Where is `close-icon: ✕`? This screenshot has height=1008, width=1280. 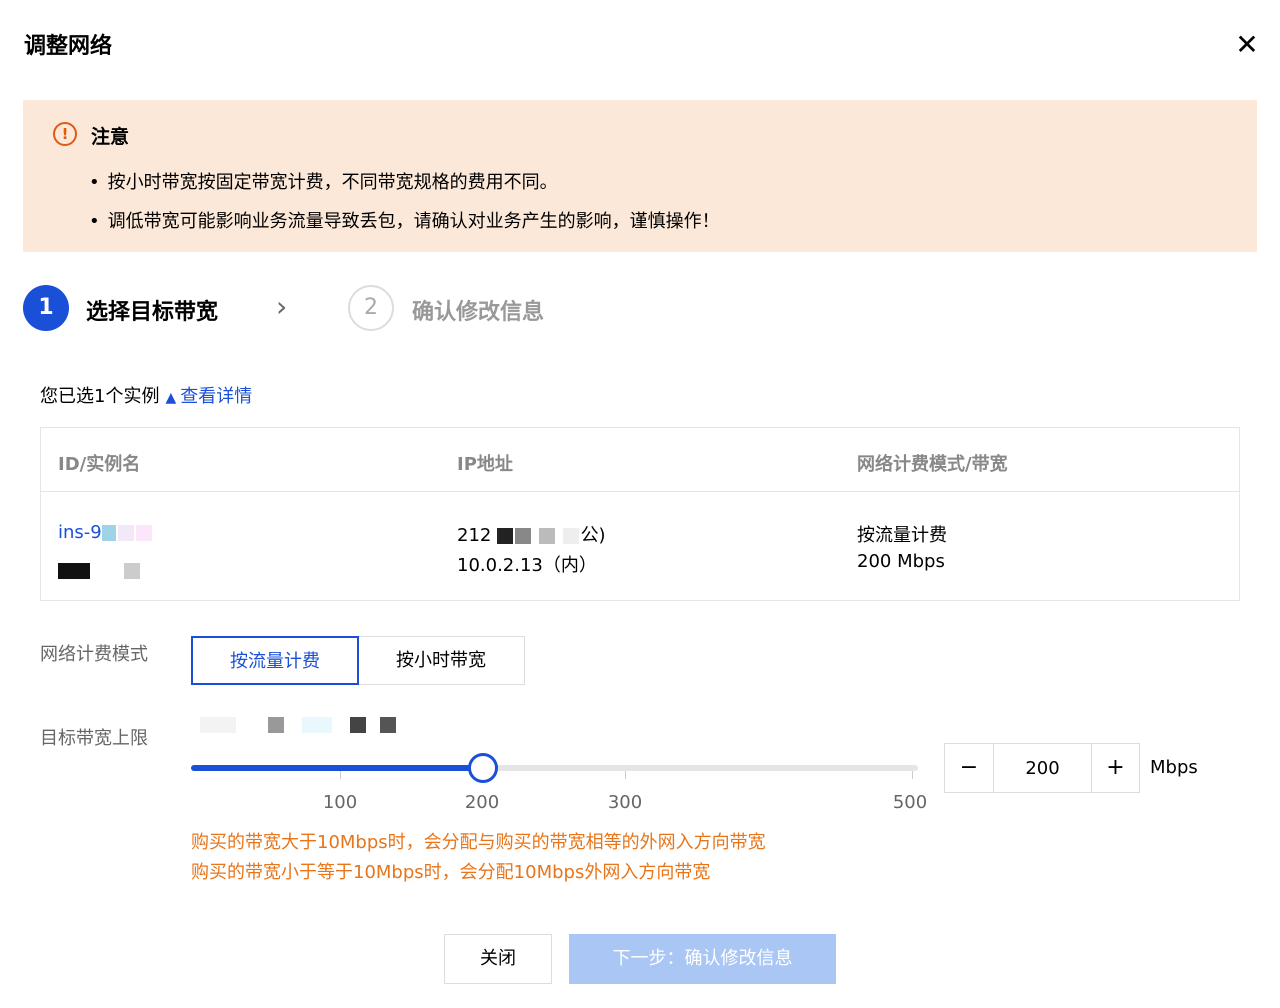
close-icon: ✕ is located at coordinates (1247, 45).